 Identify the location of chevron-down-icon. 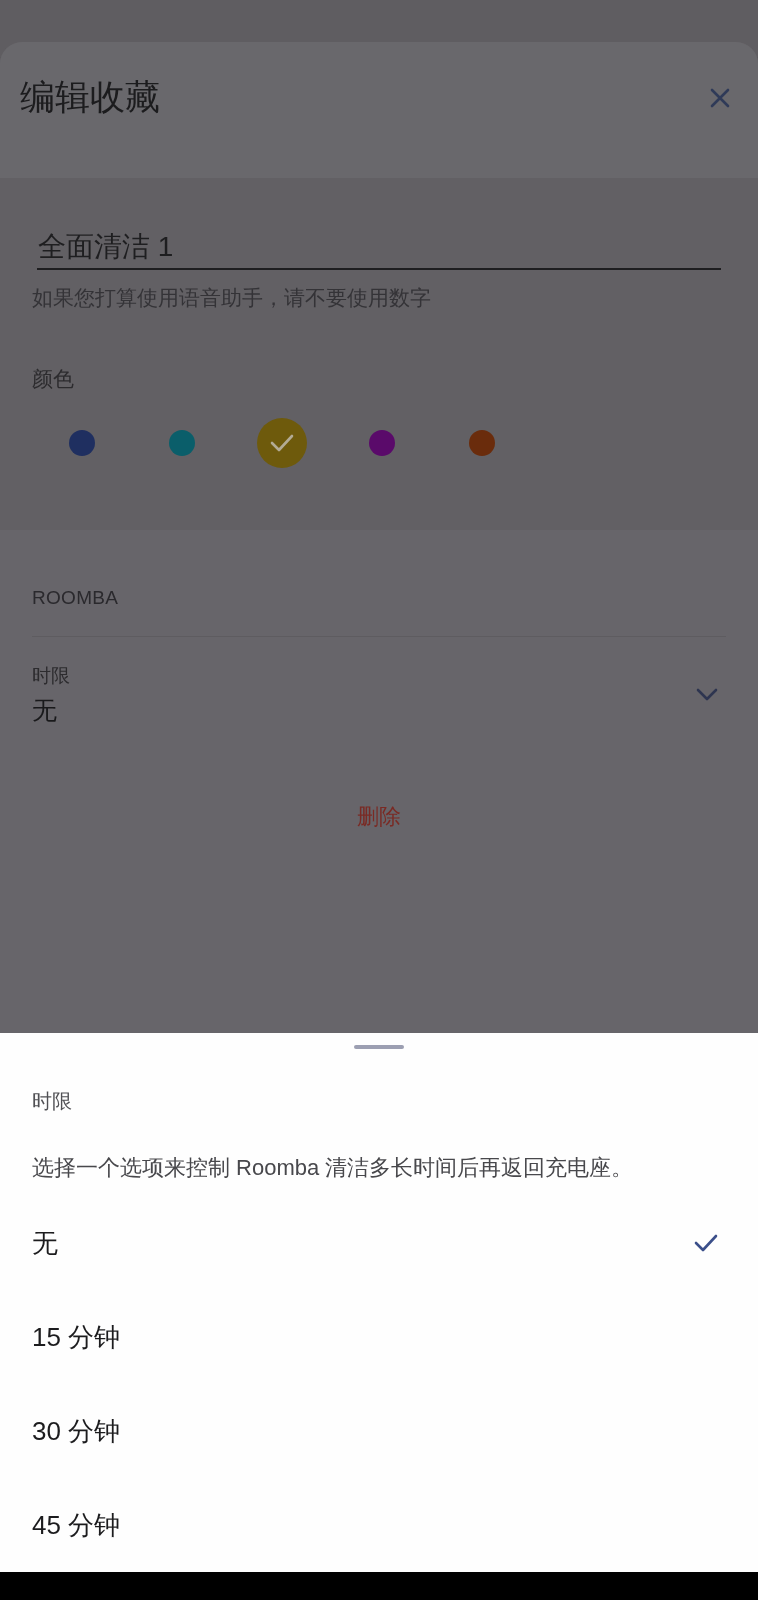
(707, 694).